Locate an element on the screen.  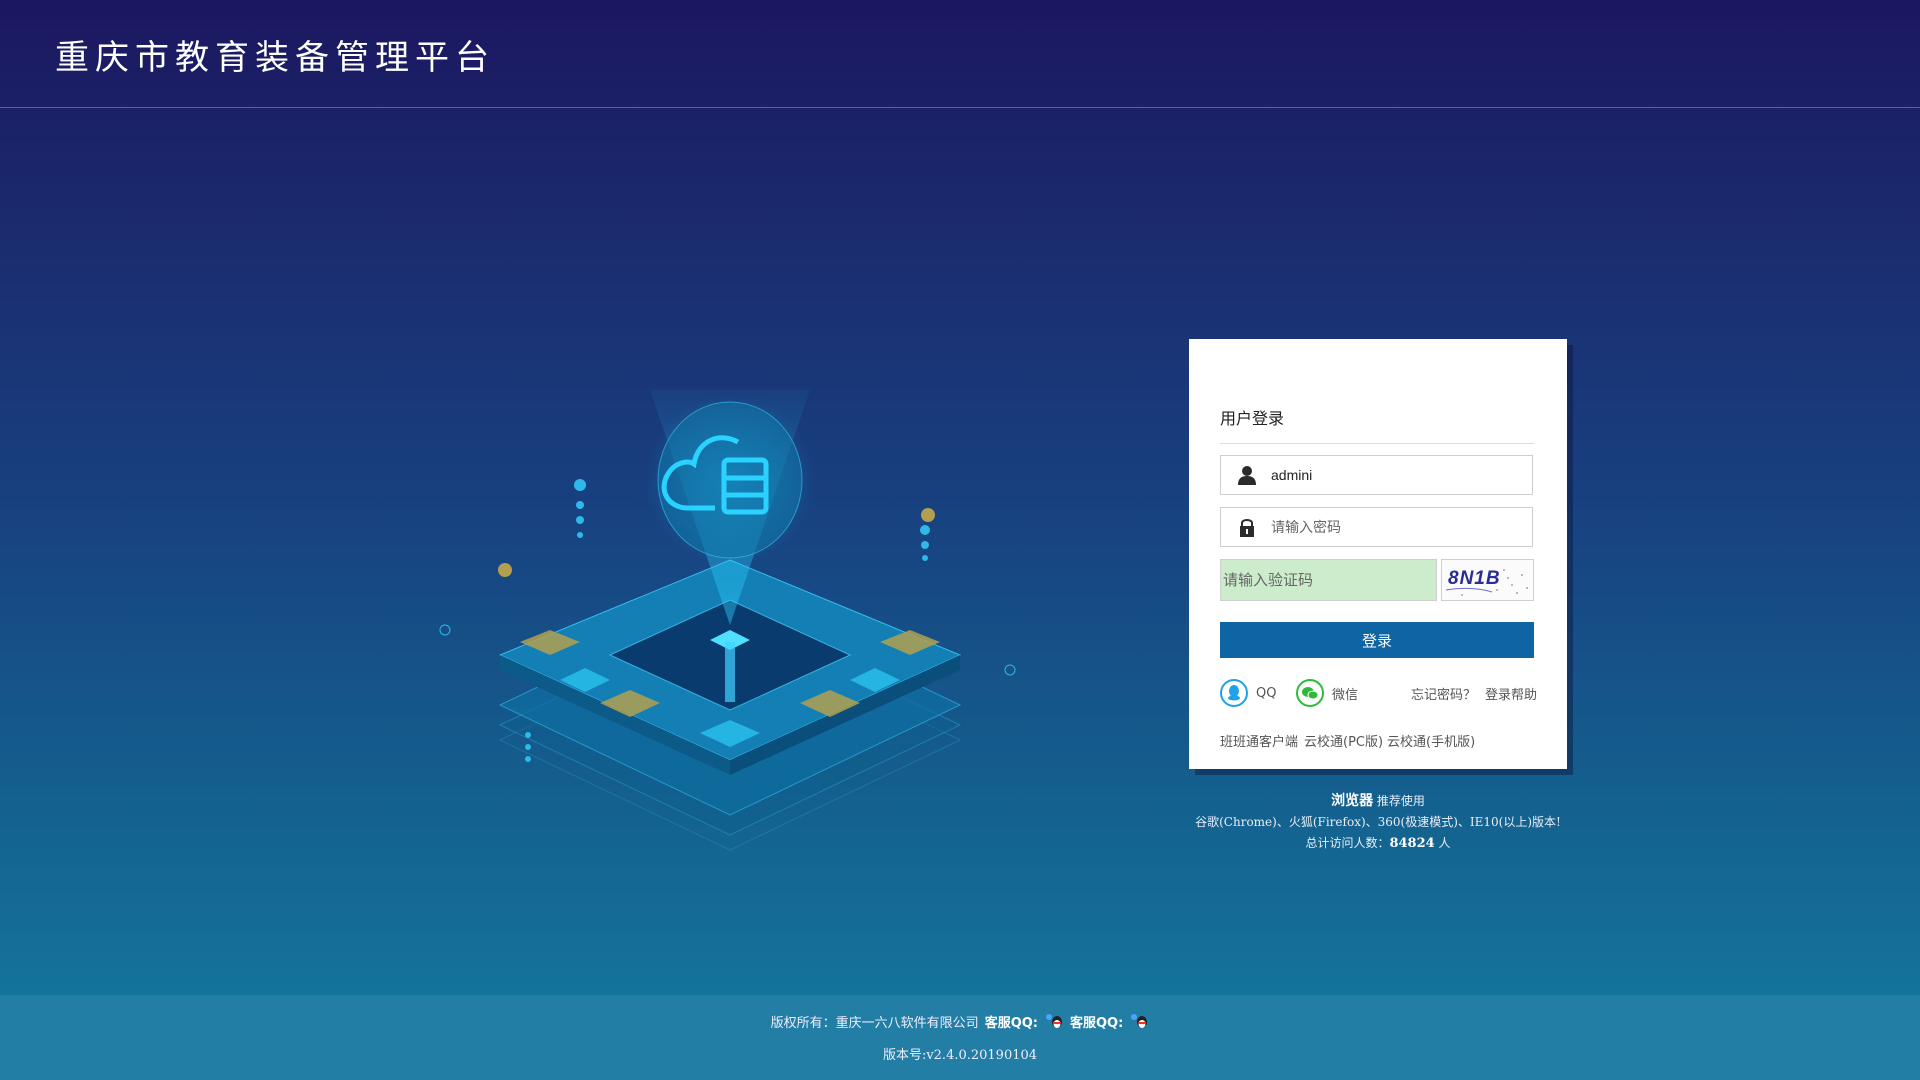
browser-recommend: 浏览器 推荐使用 is located at coordinates (1378, 800).